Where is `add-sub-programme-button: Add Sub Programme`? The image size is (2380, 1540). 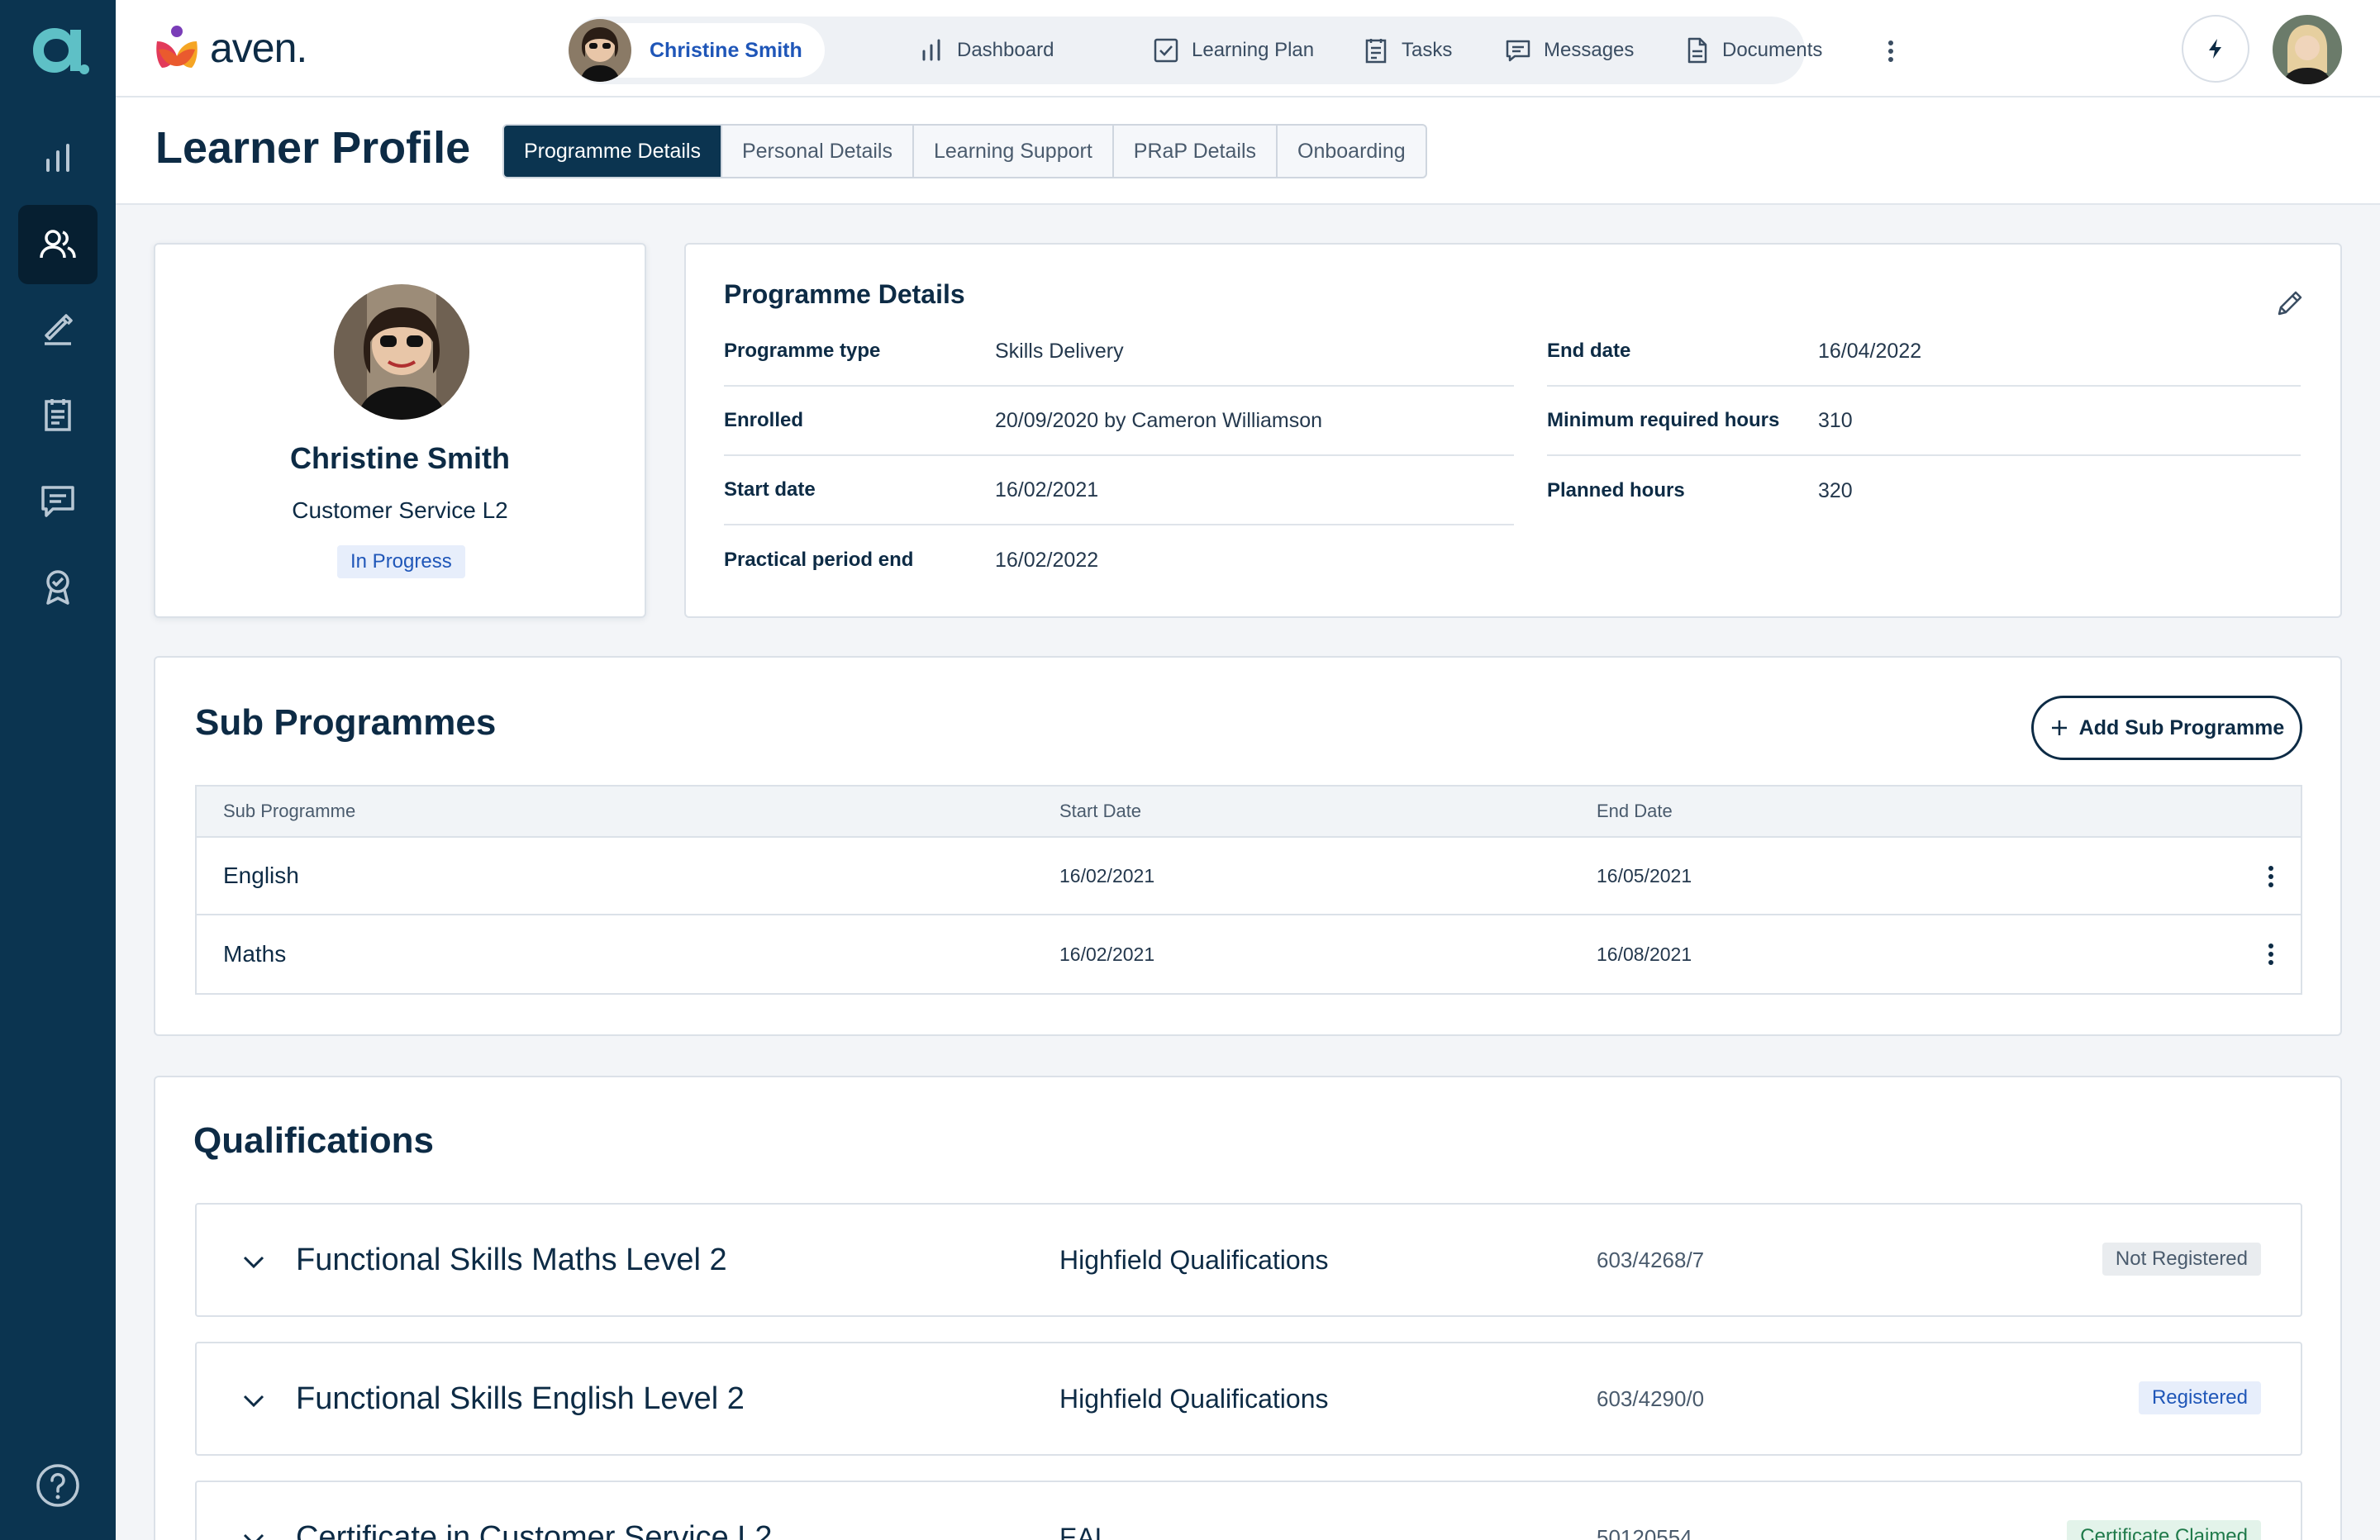
add-sub-programme-button: Add Sub Programme is located at coordinates (2166, 728).